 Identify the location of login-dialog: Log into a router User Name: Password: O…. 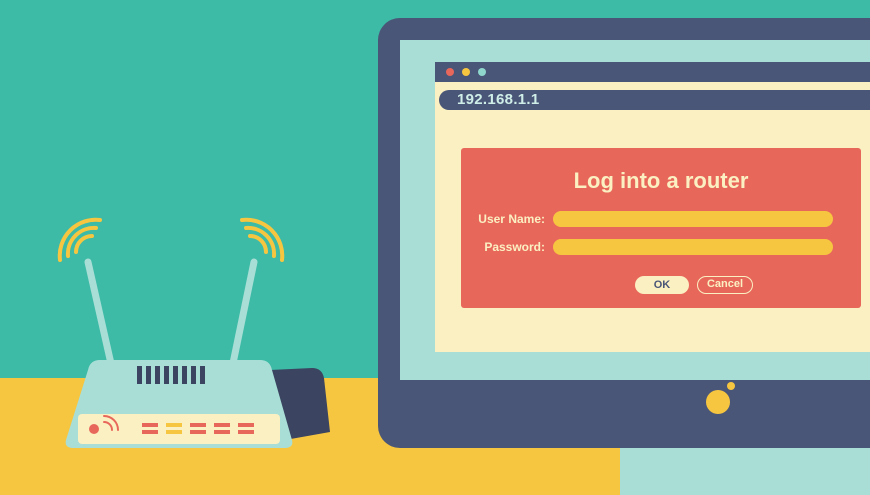
(661, 228).